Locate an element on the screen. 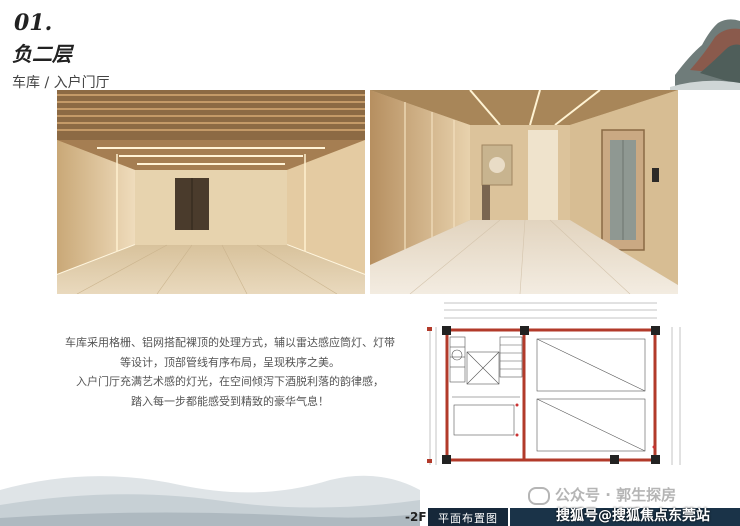  description-line: 等设计，顶部管线有序布局，呈现秩序之美。 is located at coordinates (230, 362).